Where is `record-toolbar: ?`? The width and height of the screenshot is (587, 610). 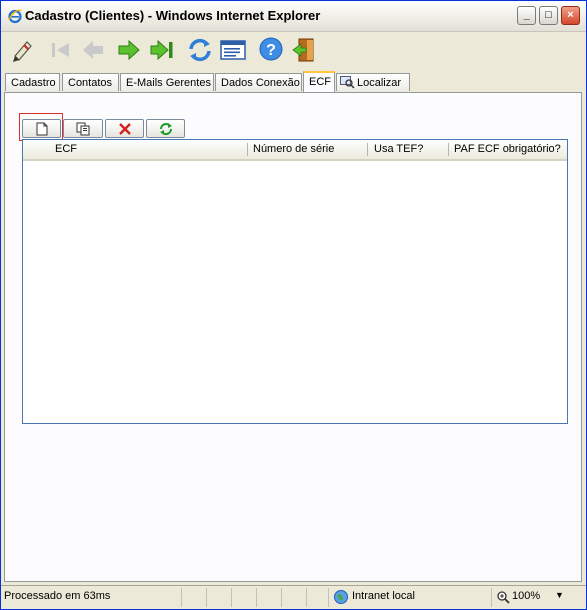 record-toolbar: ? is located at coordinates (293, 51).